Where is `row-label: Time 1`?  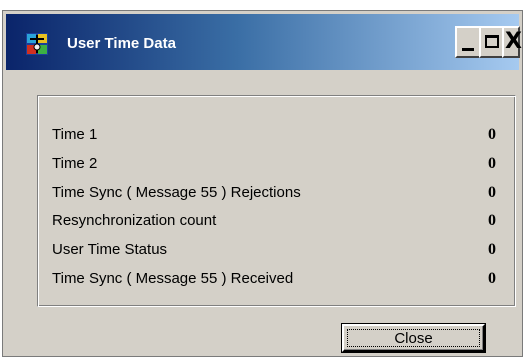 row-label: Time 1 is located at coordinates (75, 134).